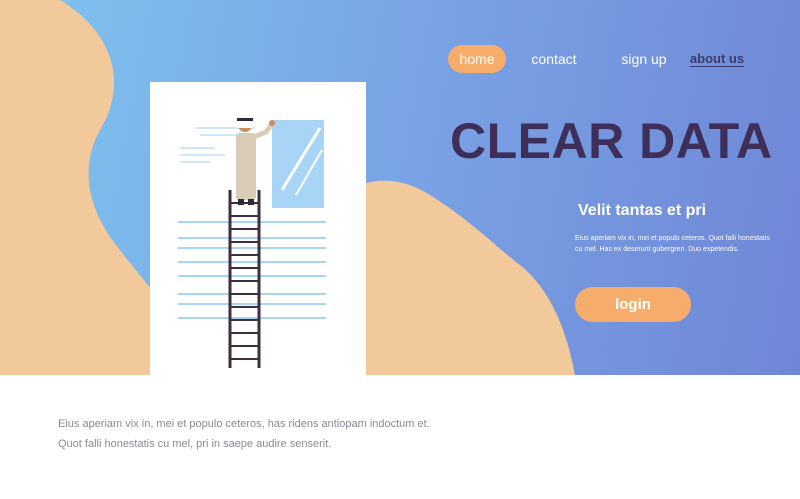 The image size is (800, 499). What do you see at coordinates (633, 304) in the screenshot?
I see `login-button: login` at bounding box center [633, 304].